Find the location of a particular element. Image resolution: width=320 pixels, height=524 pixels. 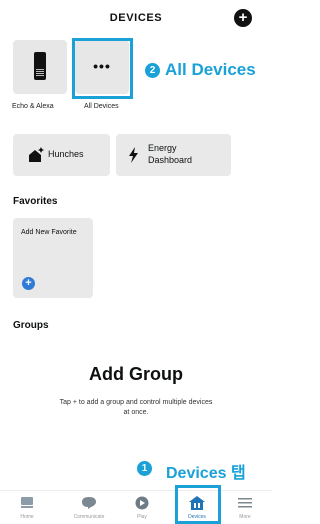

nav-play-label: Play is located at coordinates (142, 517).